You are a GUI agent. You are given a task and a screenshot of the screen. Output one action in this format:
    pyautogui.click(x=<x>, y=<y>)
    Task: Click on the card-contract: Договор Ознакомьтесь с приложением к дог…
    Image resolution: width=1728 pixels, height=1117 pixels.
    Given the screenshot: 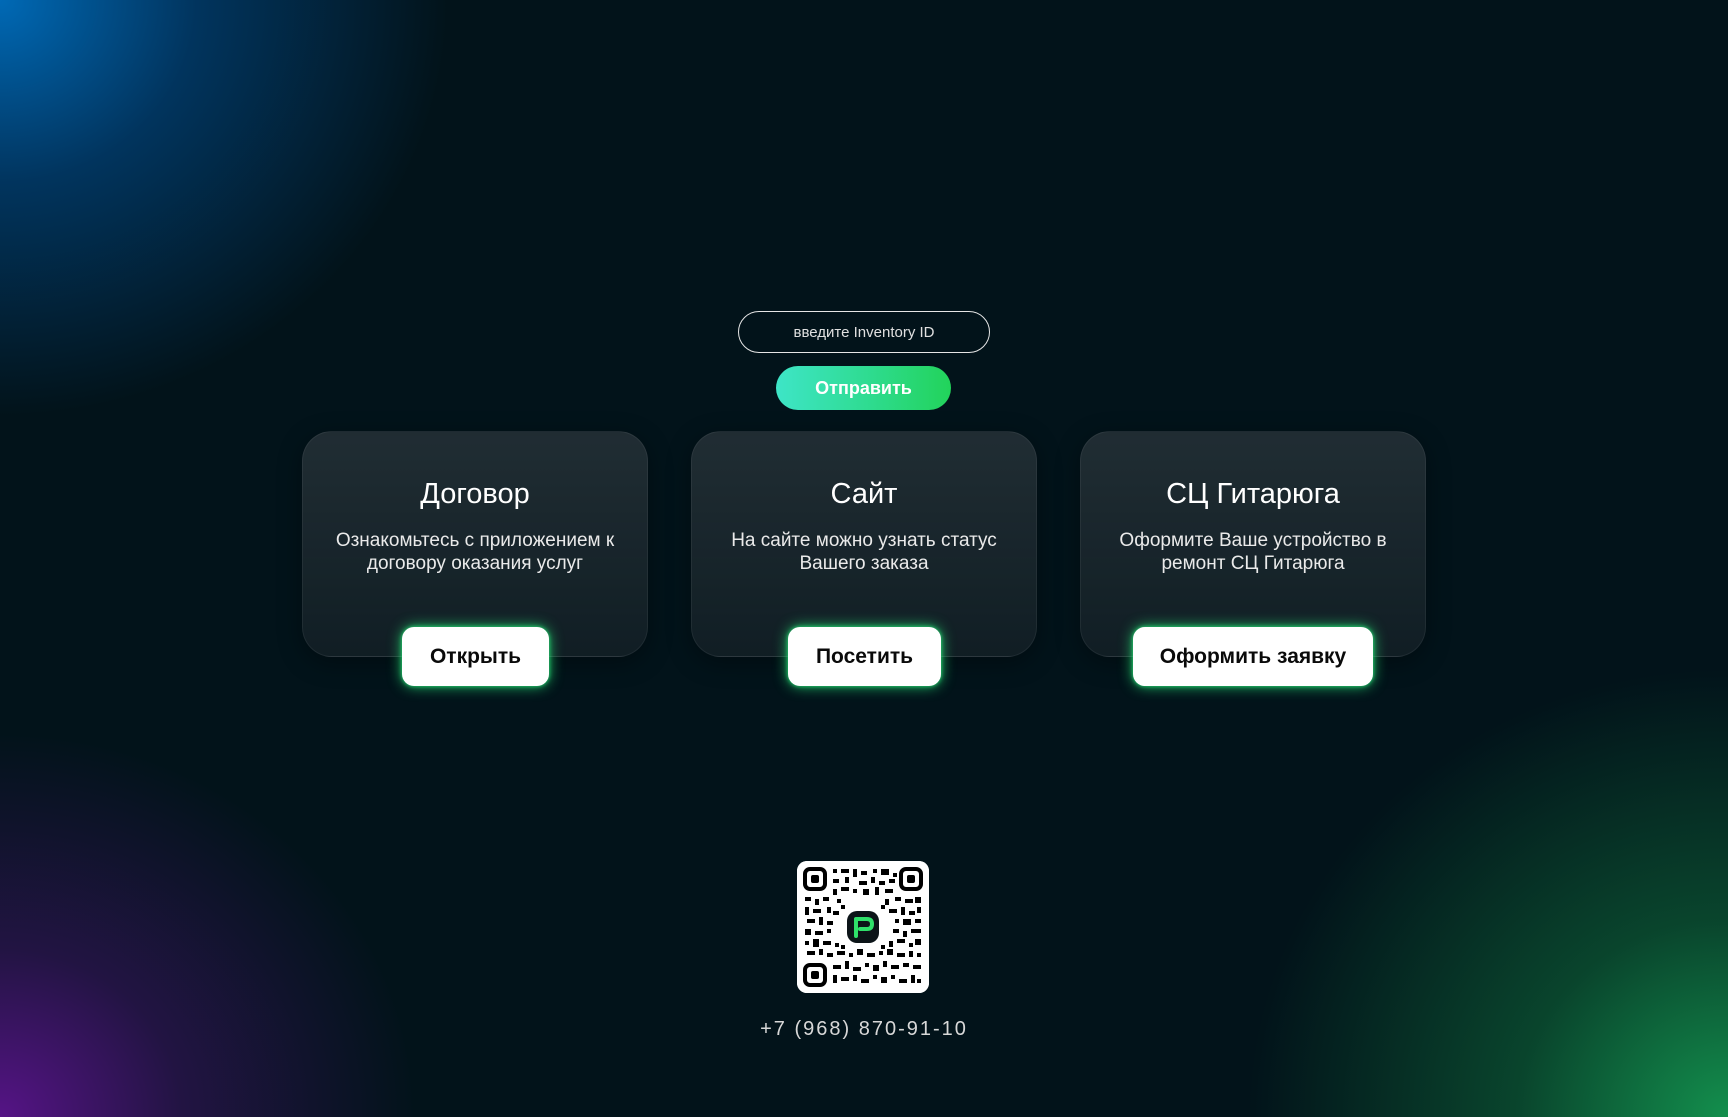 What is the action you would take?
    pyautogui.click(x=475, y=544)
    